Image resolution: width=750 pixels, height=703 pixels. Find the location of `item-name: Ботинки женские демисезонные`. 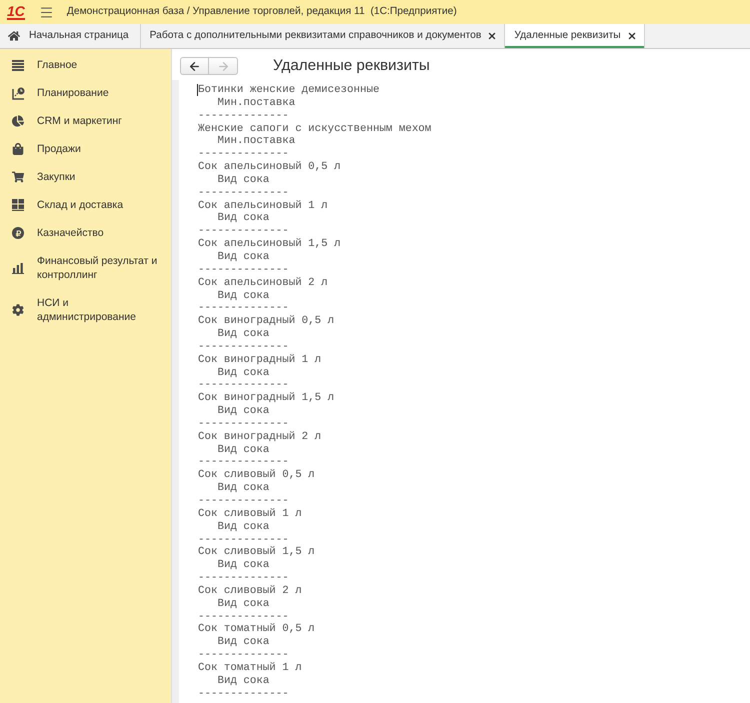

item-name: Ботинки женские демисезонные is located at coordinates (289, 90).